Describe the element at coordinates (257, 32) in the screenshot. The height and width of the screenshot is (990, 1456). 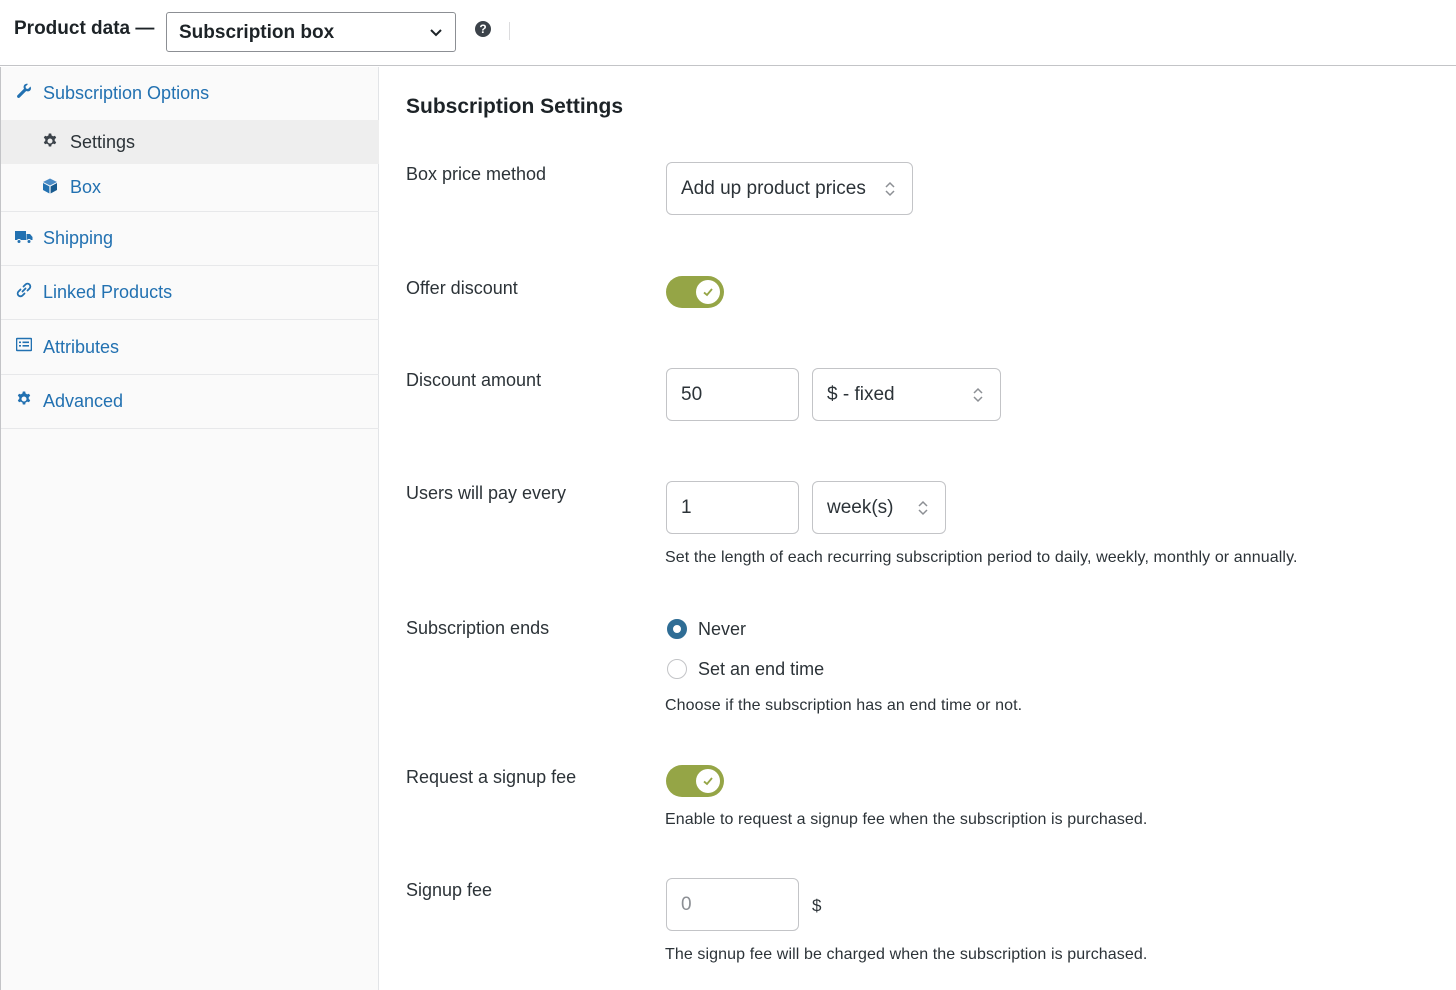
I see `product-type-value: Subscription box` at that location.